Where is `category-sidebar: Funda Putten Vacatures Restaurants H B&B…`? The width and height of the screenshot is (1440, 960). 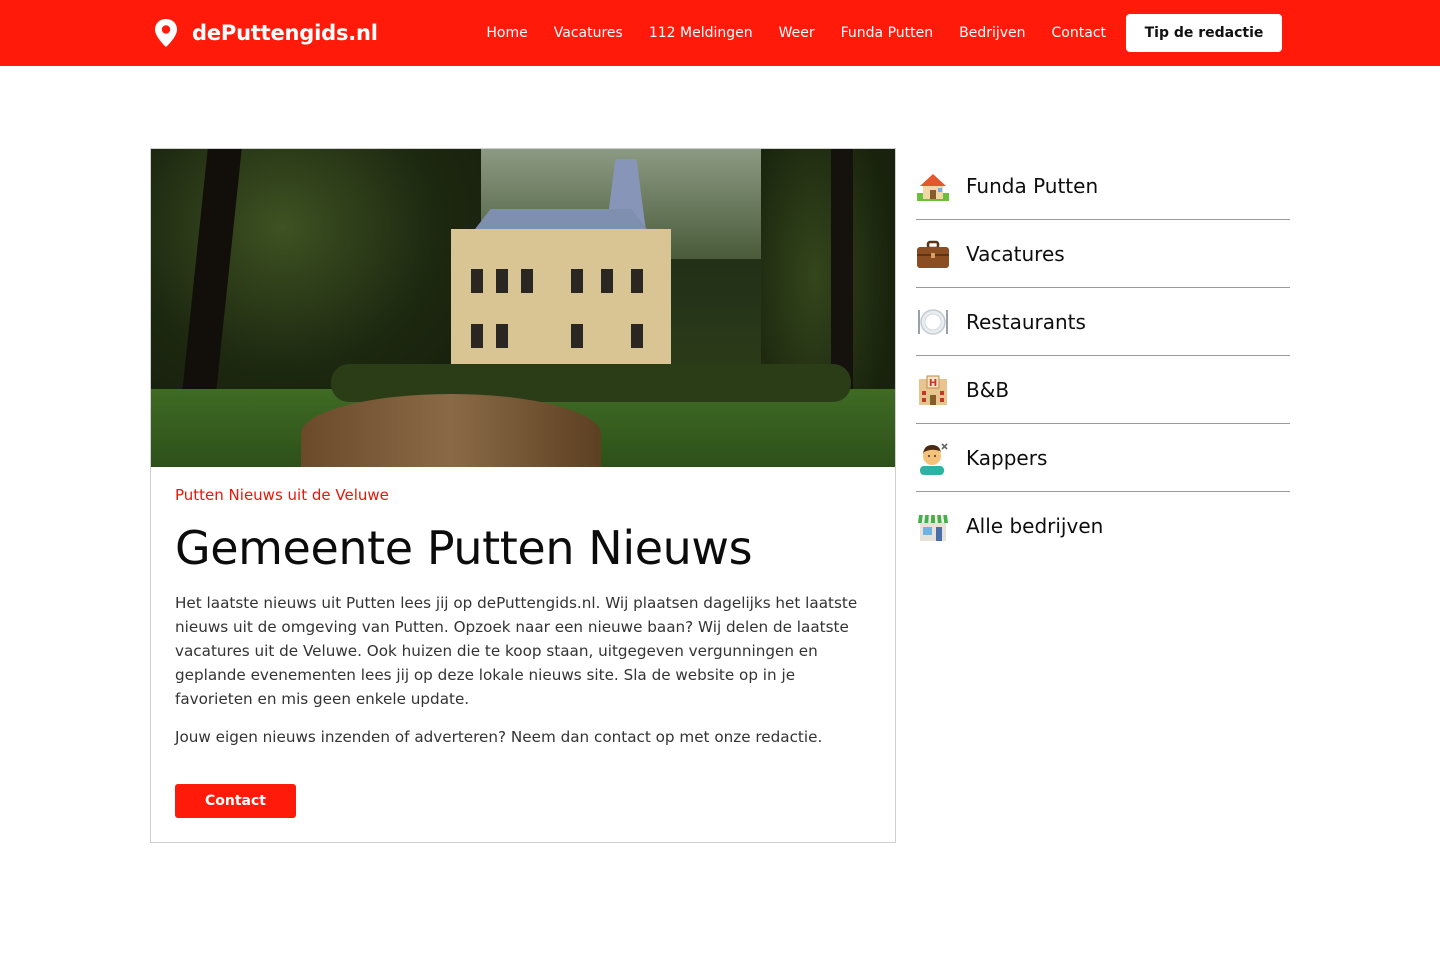 category-sidebar: Funda Putten Vacatures Restaurants H B&B… is located at coordinates (1103, 356).